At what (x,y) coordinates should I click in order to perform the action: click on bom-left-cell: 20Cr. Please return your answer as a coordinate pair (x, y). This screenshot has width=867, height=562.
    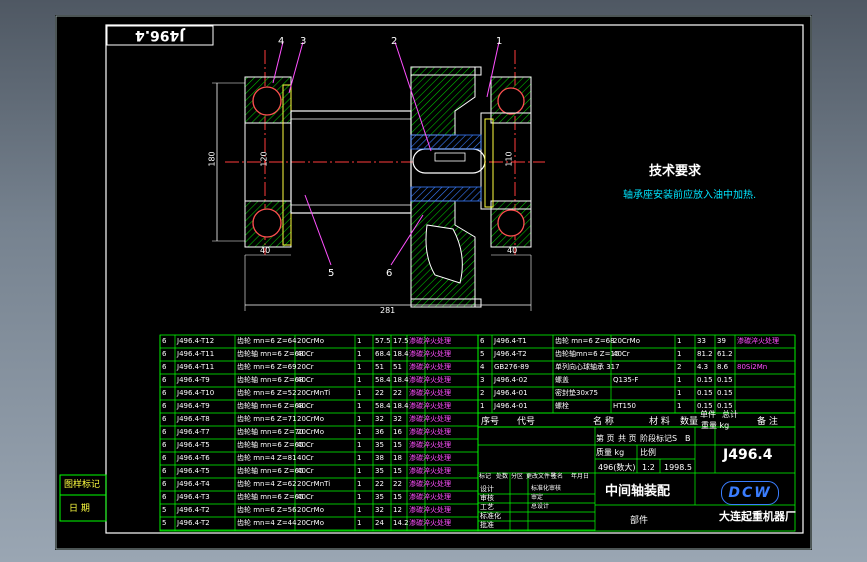
    Looking at the image, I should click on (305, 367).